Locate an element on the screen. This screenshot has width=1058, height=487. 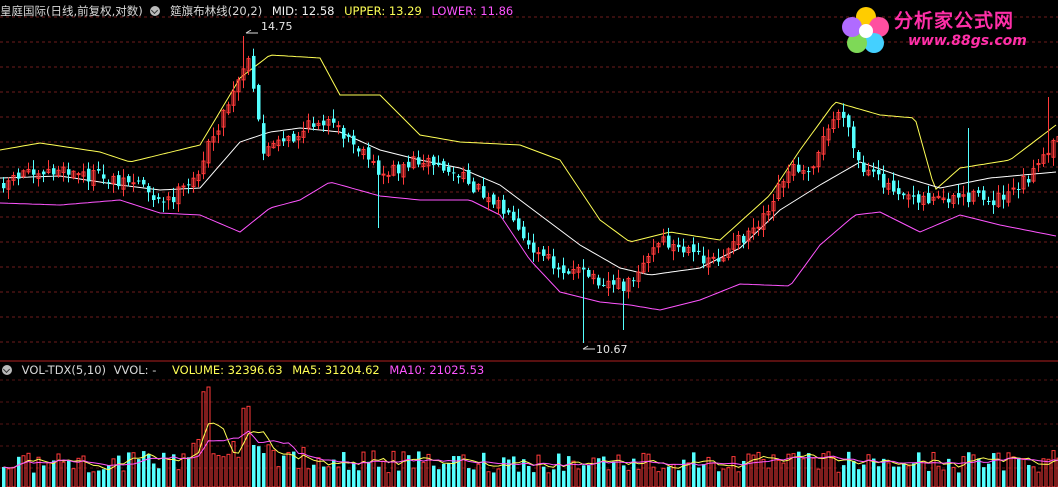
vvol-value: VVOL: - is located at coordinates (135, 370).